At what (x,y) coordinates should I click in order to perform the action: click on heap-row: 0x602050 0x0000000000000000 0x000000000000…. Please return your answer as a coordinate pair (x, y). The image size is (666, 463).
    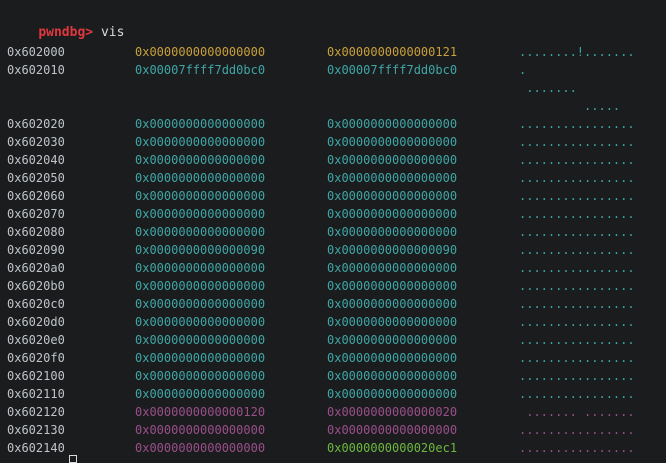
    Looking at the image, I should click on (333, 178).